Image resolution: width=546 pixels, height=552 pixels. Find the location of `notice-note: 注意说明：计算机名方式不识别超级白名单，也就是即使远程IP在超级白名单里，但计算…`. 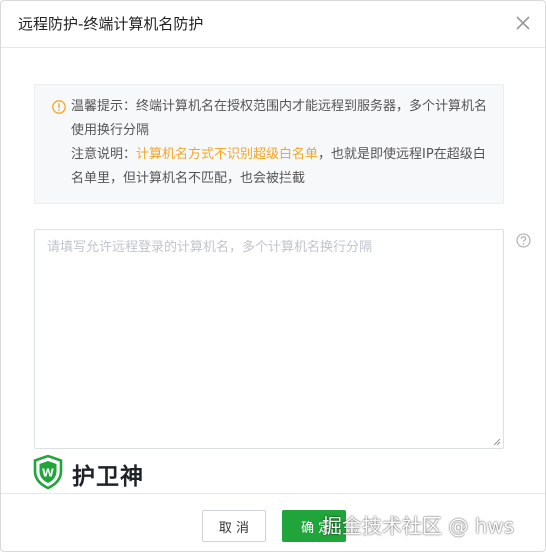

notice-note: 注意说明：计算机名方式不识别超级白名单，也就是即使远程IP在超级白名单里，但计算… is located at coordinates (284, 167).